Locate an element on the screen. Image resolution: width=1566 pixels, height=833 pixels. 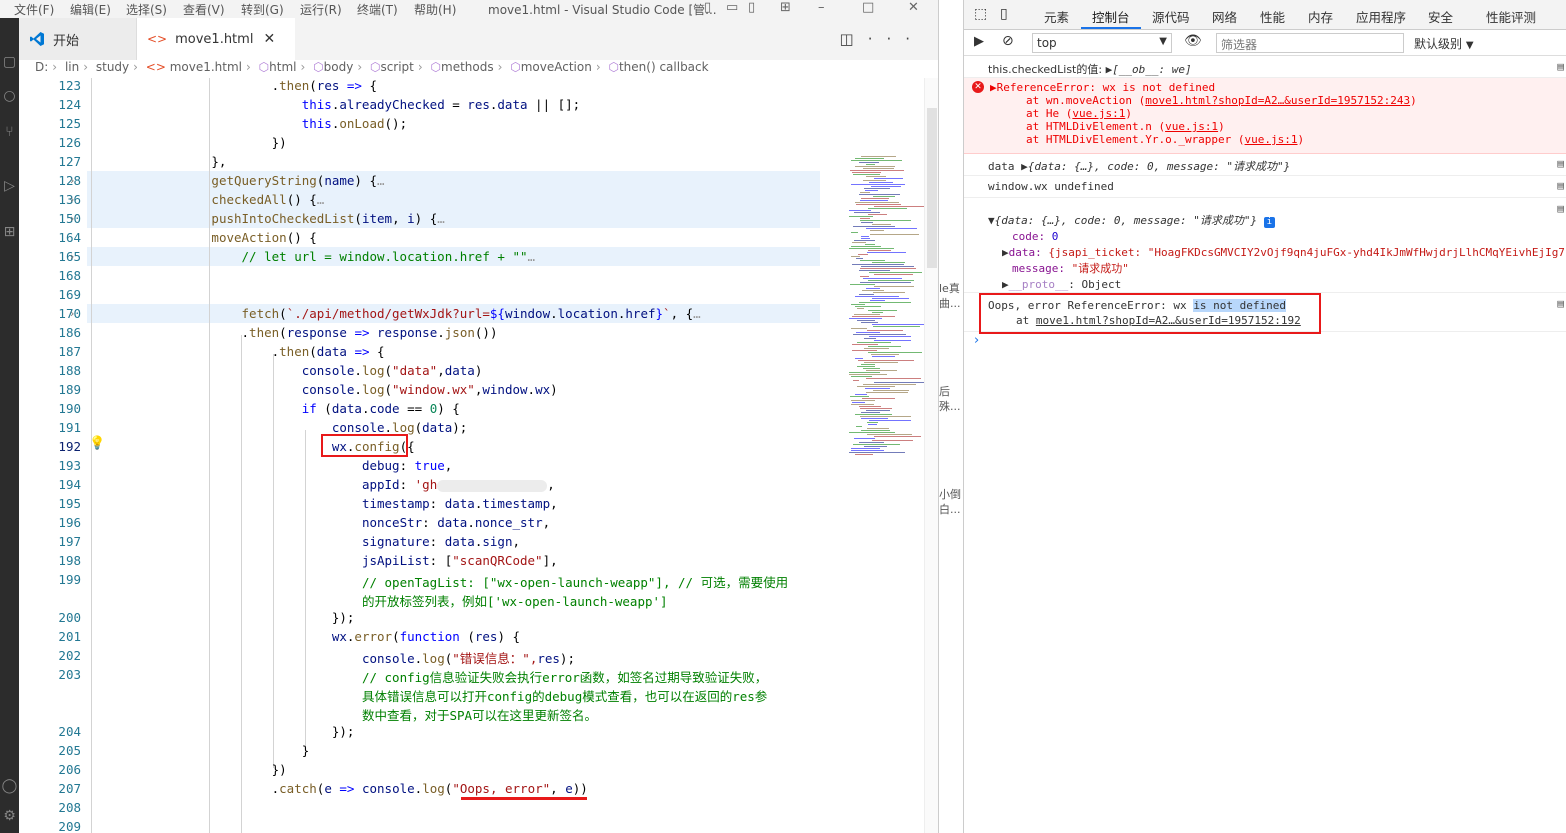
collapse-triangle-icon: ▼ is located at coordinates (991, 220).